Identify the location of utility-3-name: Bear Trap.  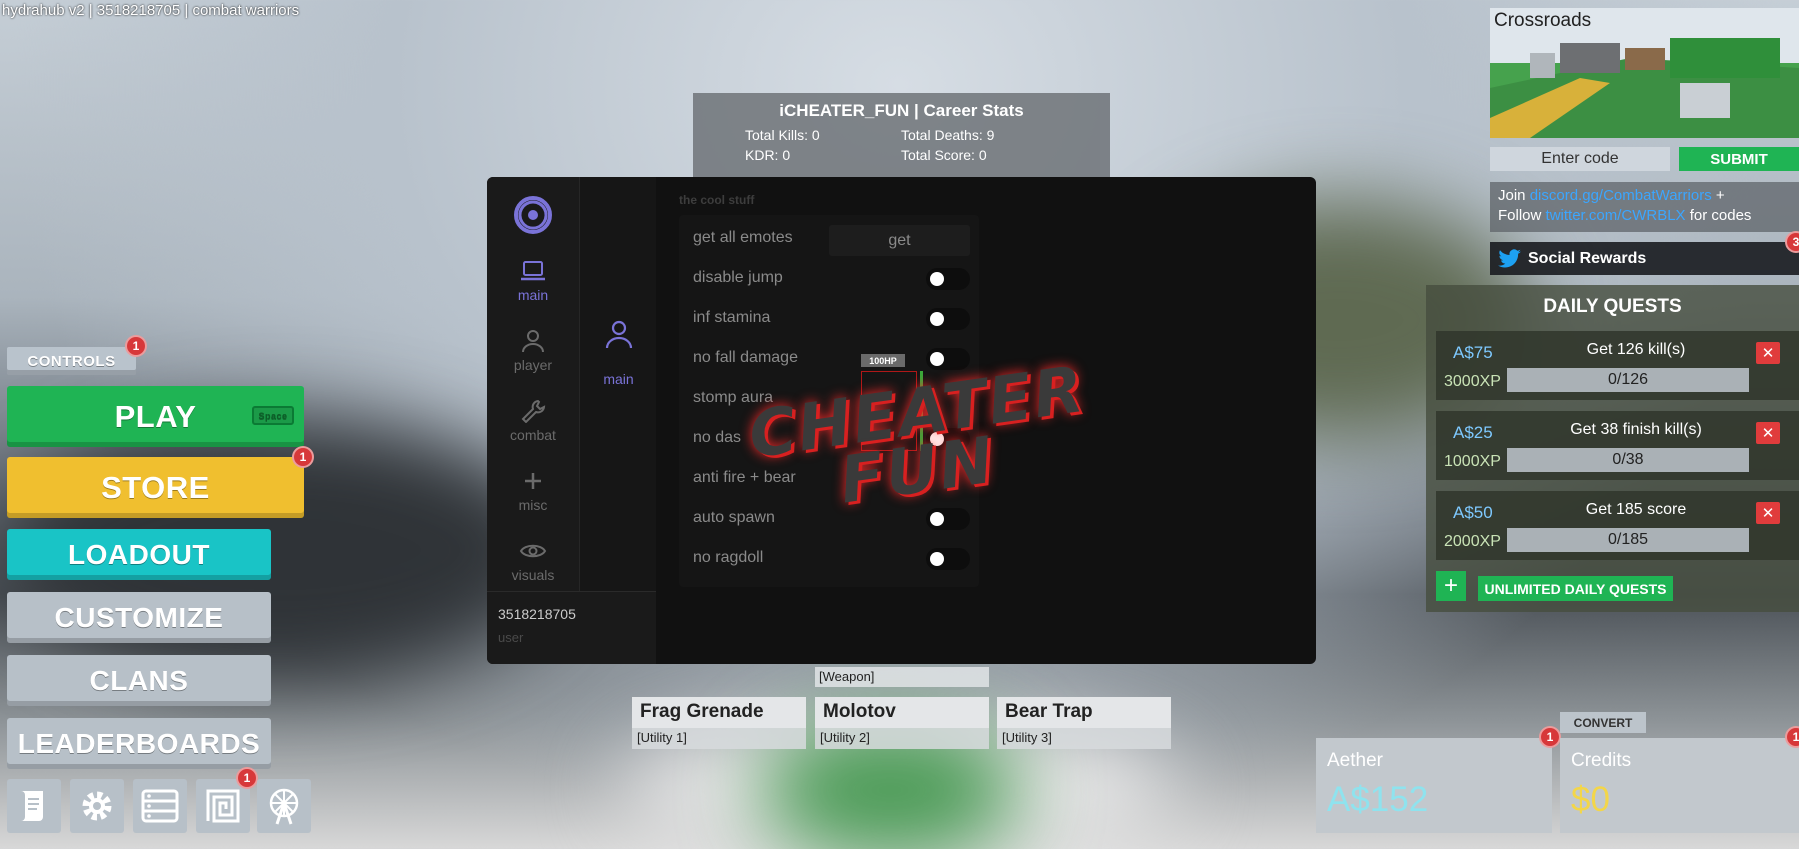
(1084, 712).